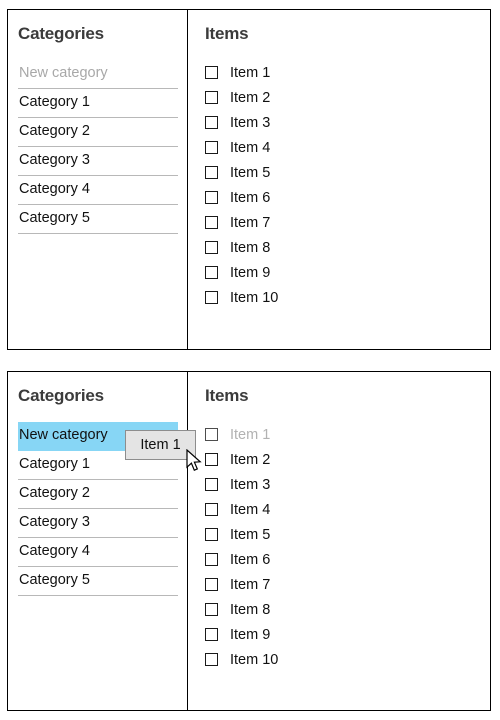 The width and height of the screenshot is (500, 720). I want to click on item-row-dragging: Item 1, so click(347, 434).